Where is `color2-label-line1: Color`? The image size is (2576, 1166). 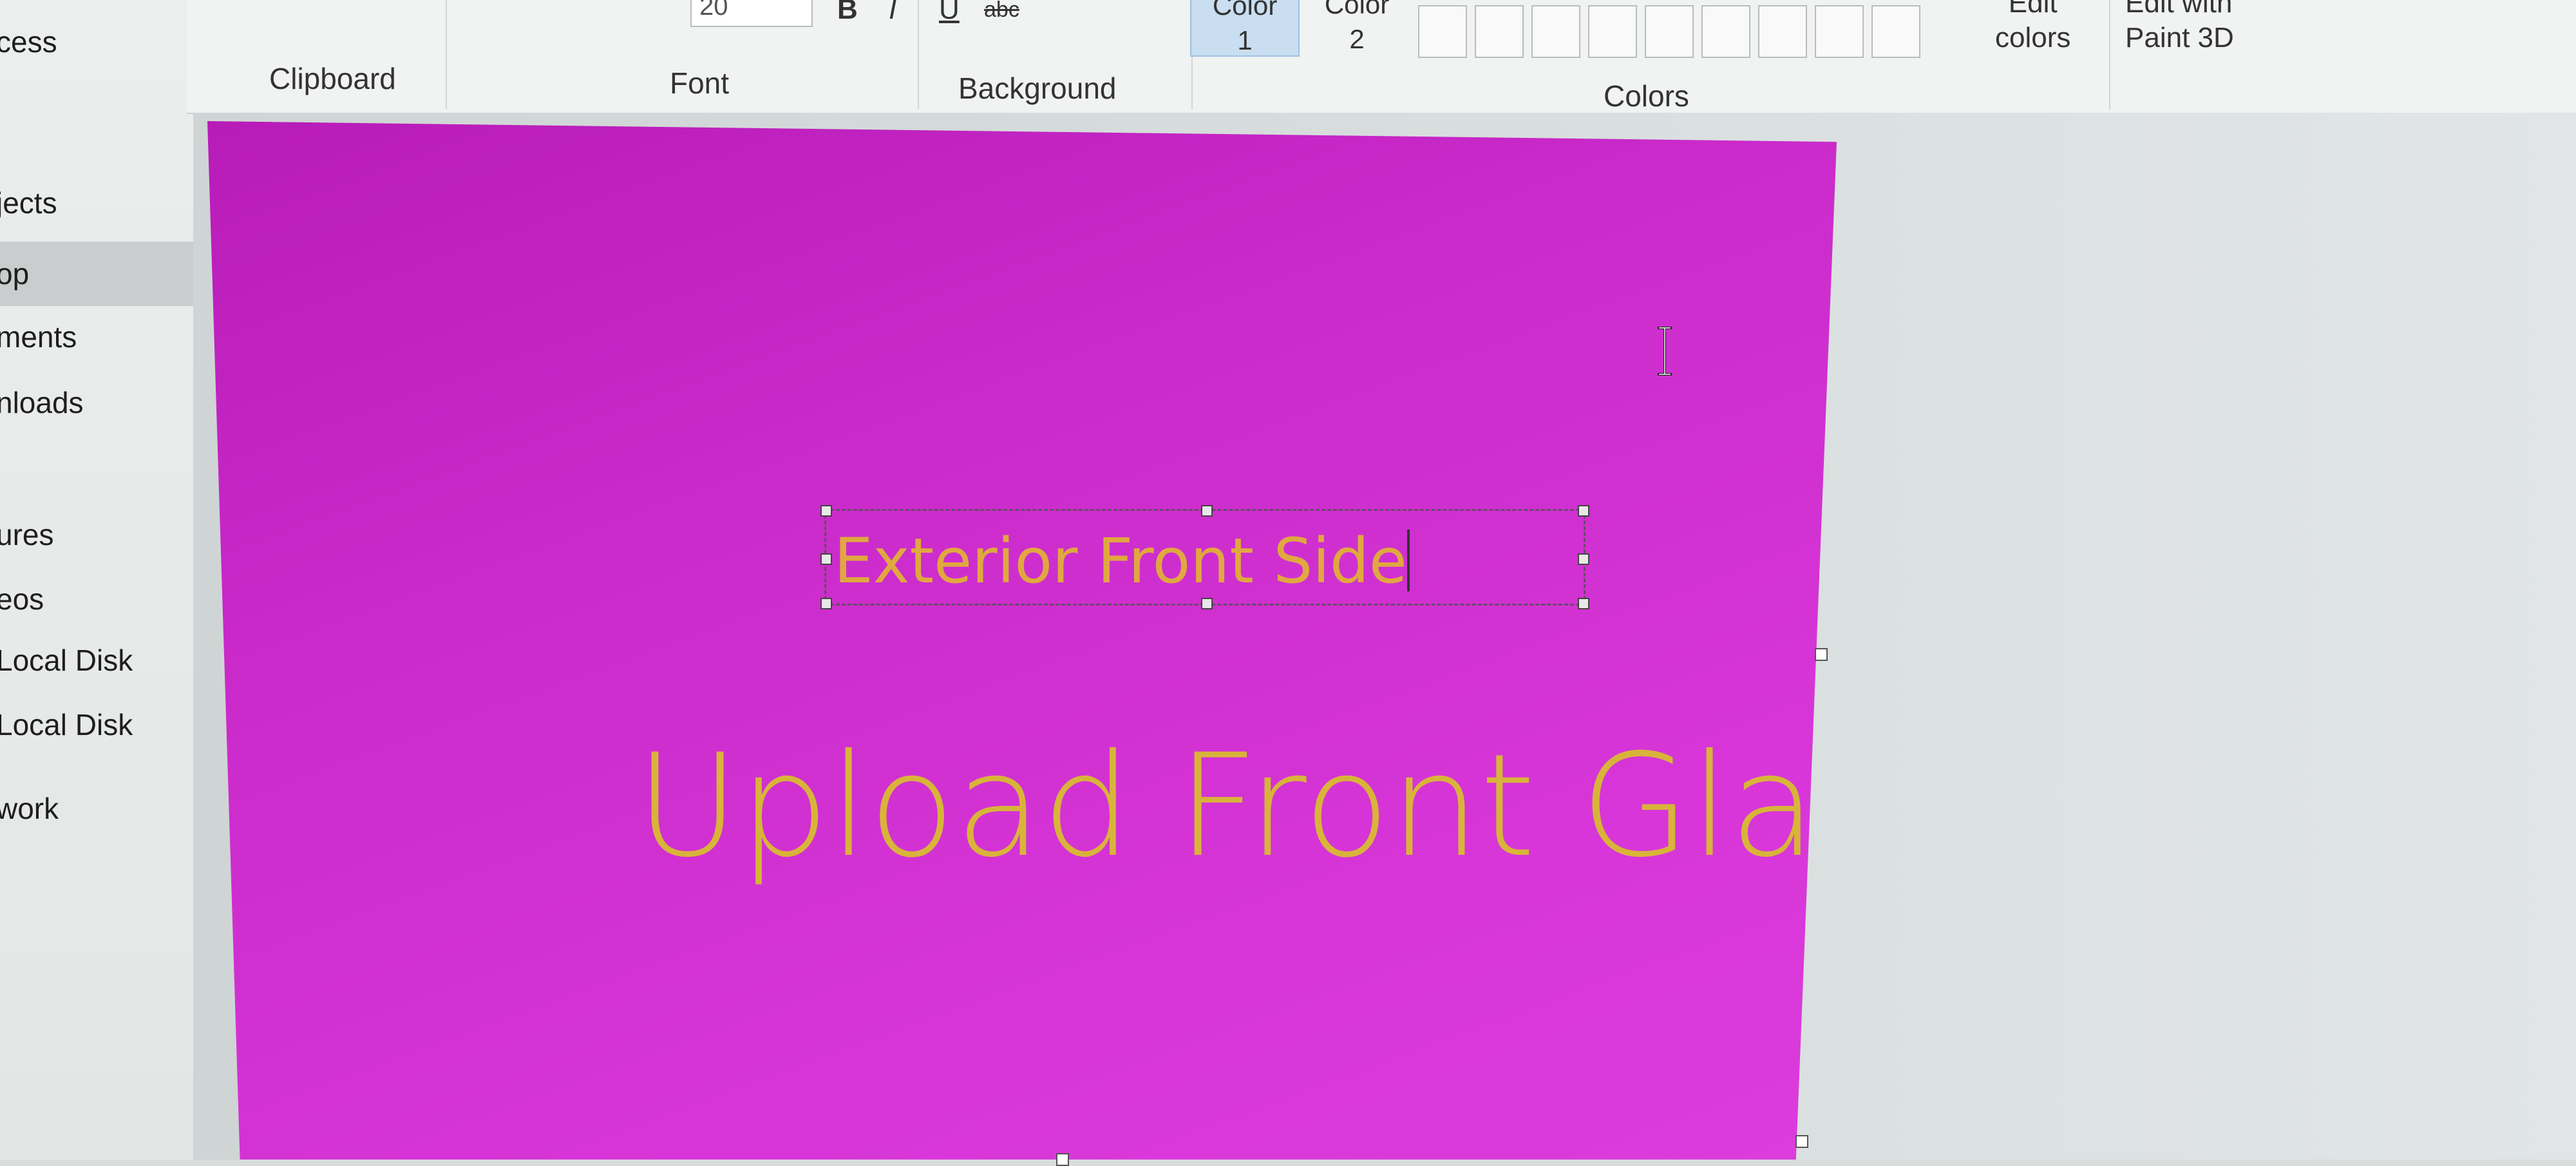
color2-label-line1: Color is located at coordinates (1357, 9).